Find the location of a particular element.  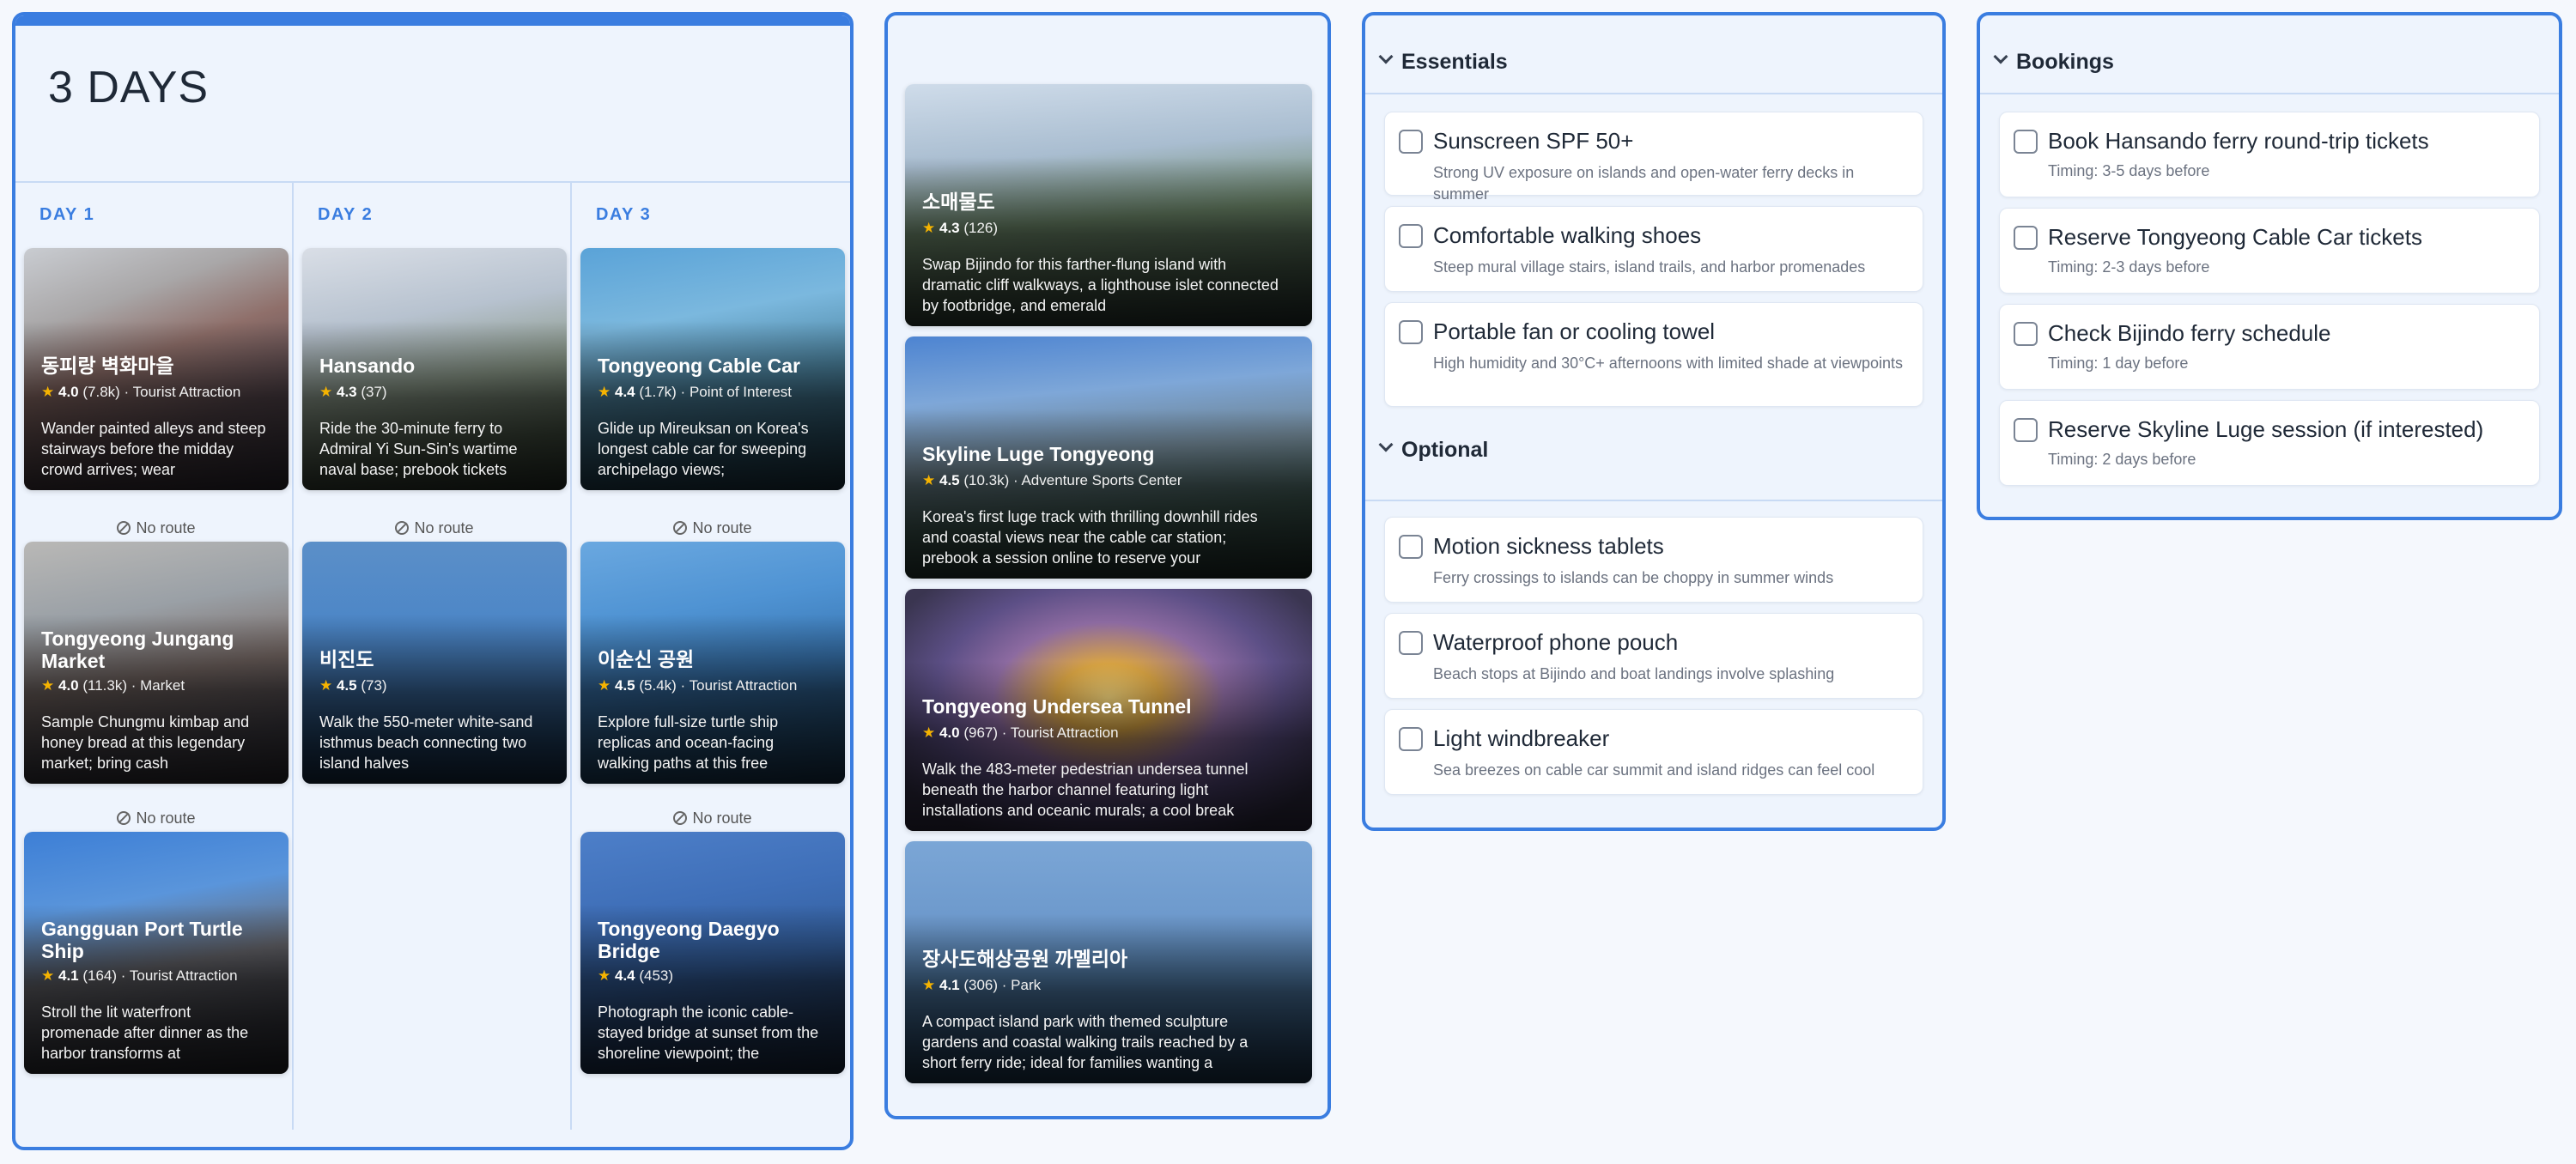

section-header-essentials: Essentials is located at coordinates (1653, 54).